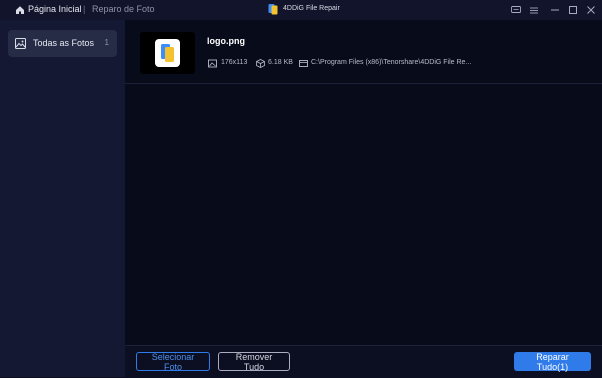  I want to click on image-icon, so click(20, 43).